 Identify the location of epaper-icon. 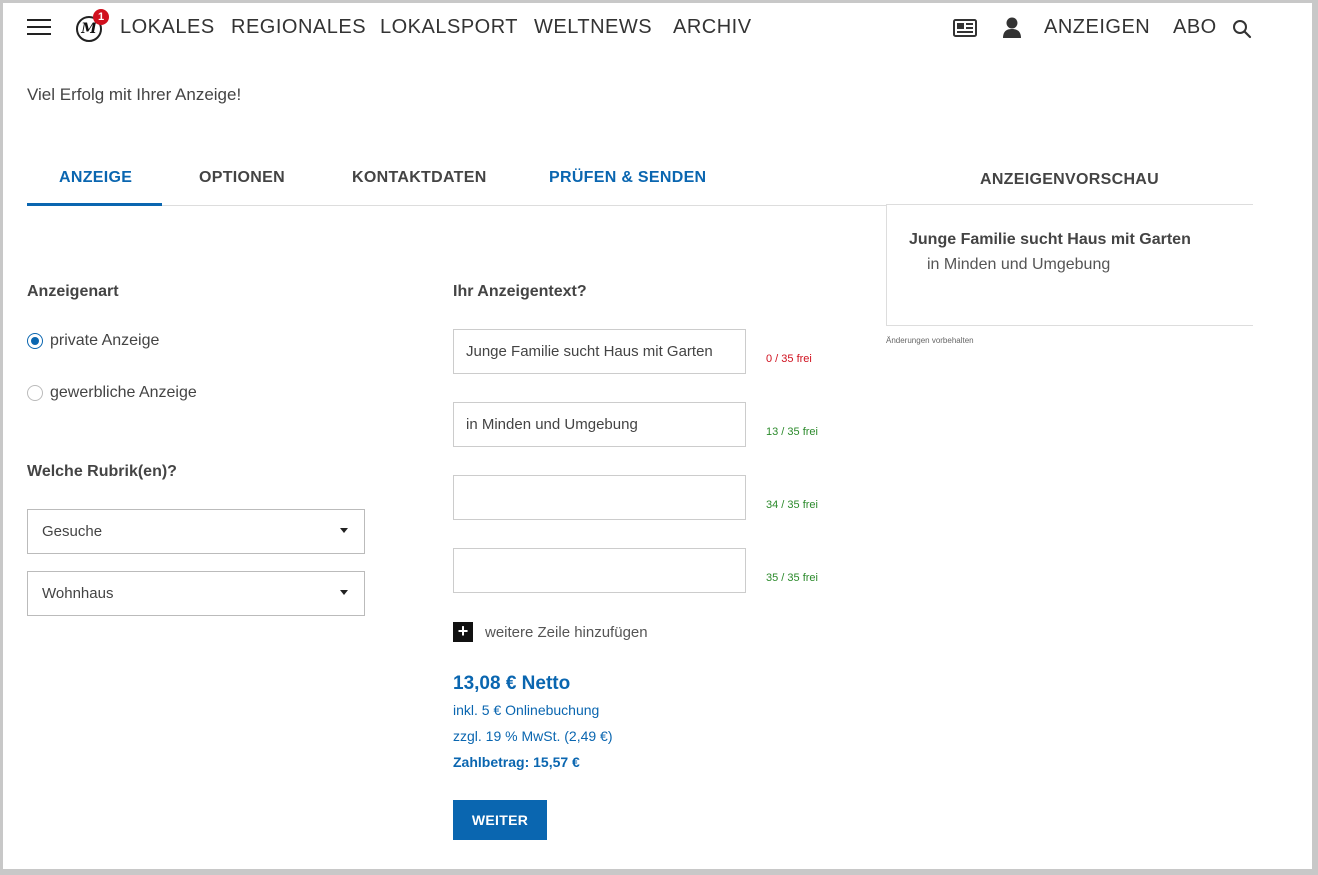
(965, 28).